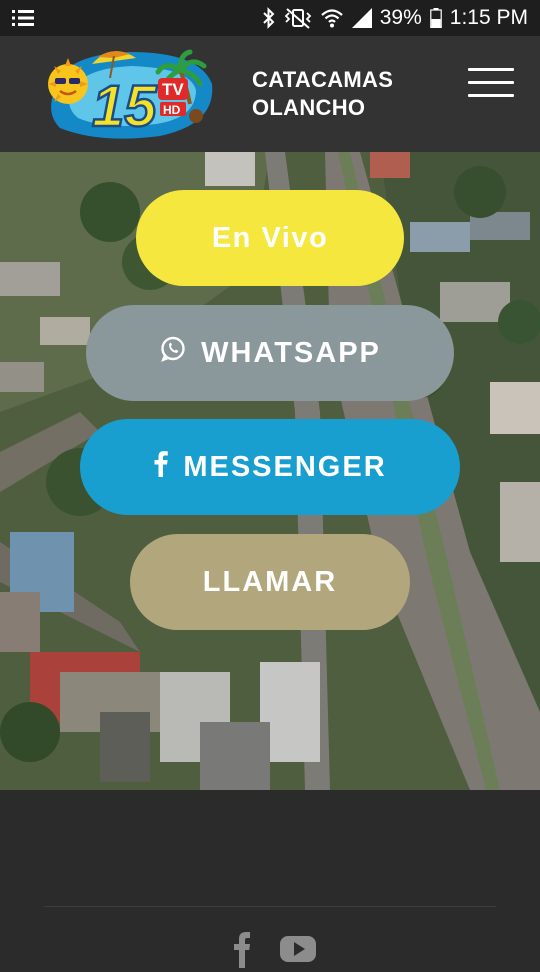 This screenshot has height=972, width=540. I want to click on svg-text: 15, so click(124, 106).